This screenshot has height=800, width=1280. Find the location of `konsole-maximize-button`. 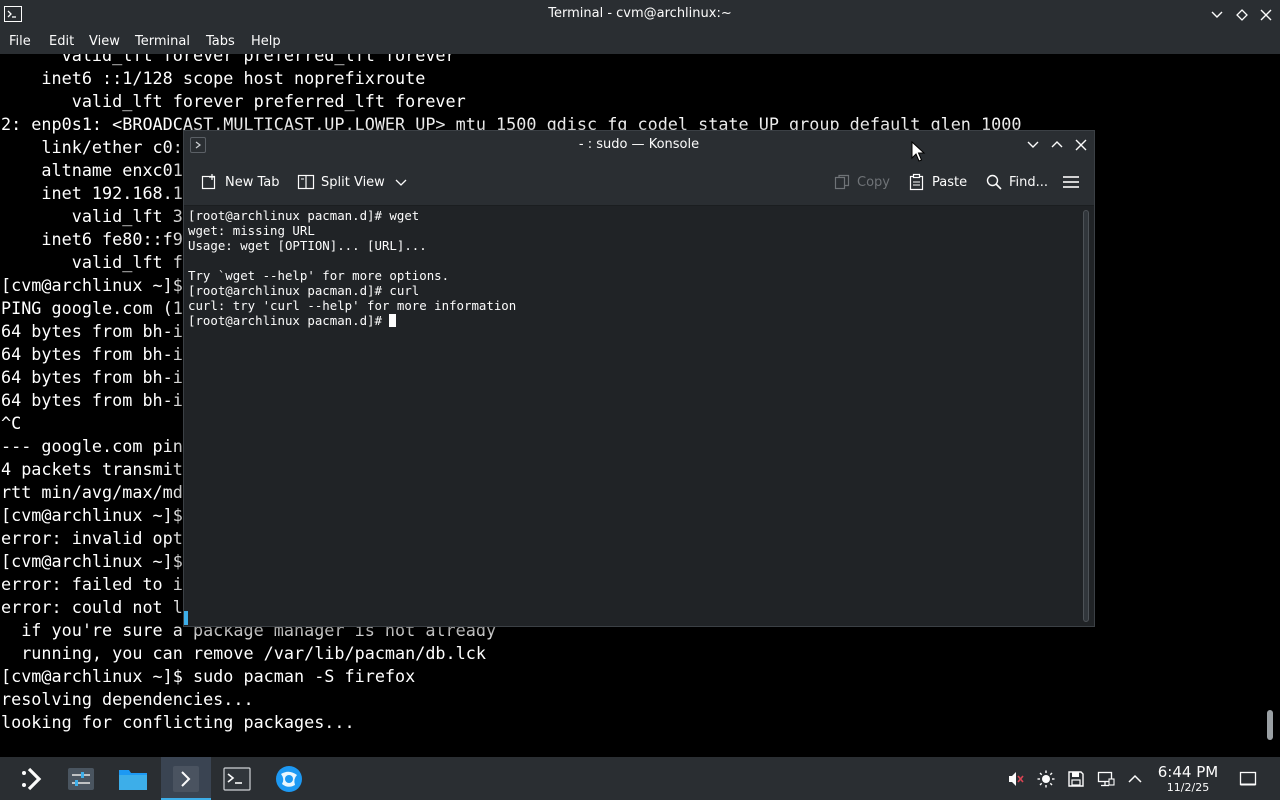

konsole-maximize-button is located at coordinates (1057, 145).